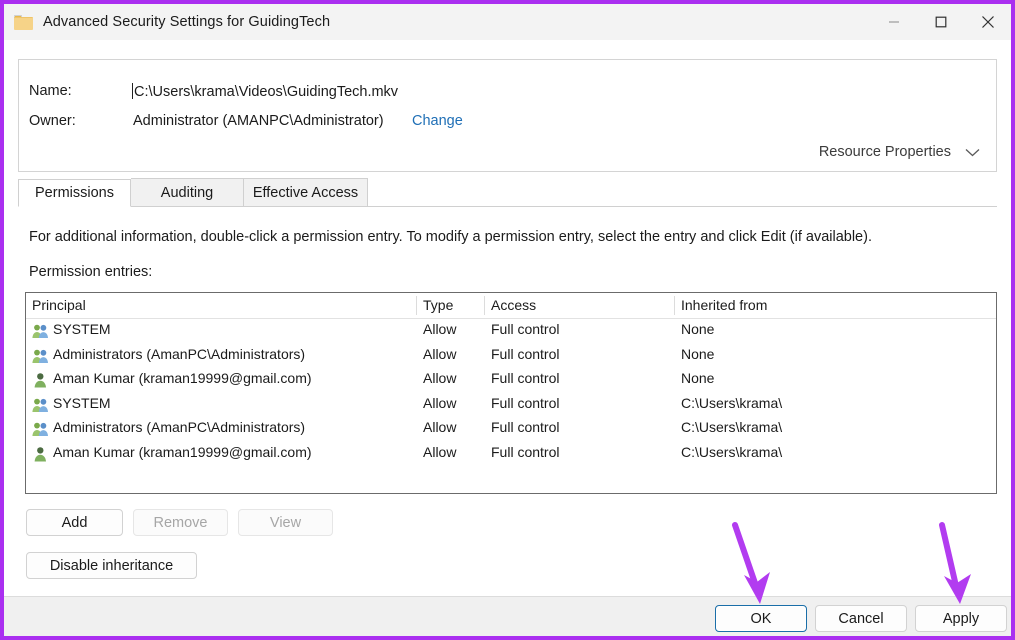  Describe the element at coordinates (961, 618) in the screenshot. I see `apply-button: Apply` at that location.